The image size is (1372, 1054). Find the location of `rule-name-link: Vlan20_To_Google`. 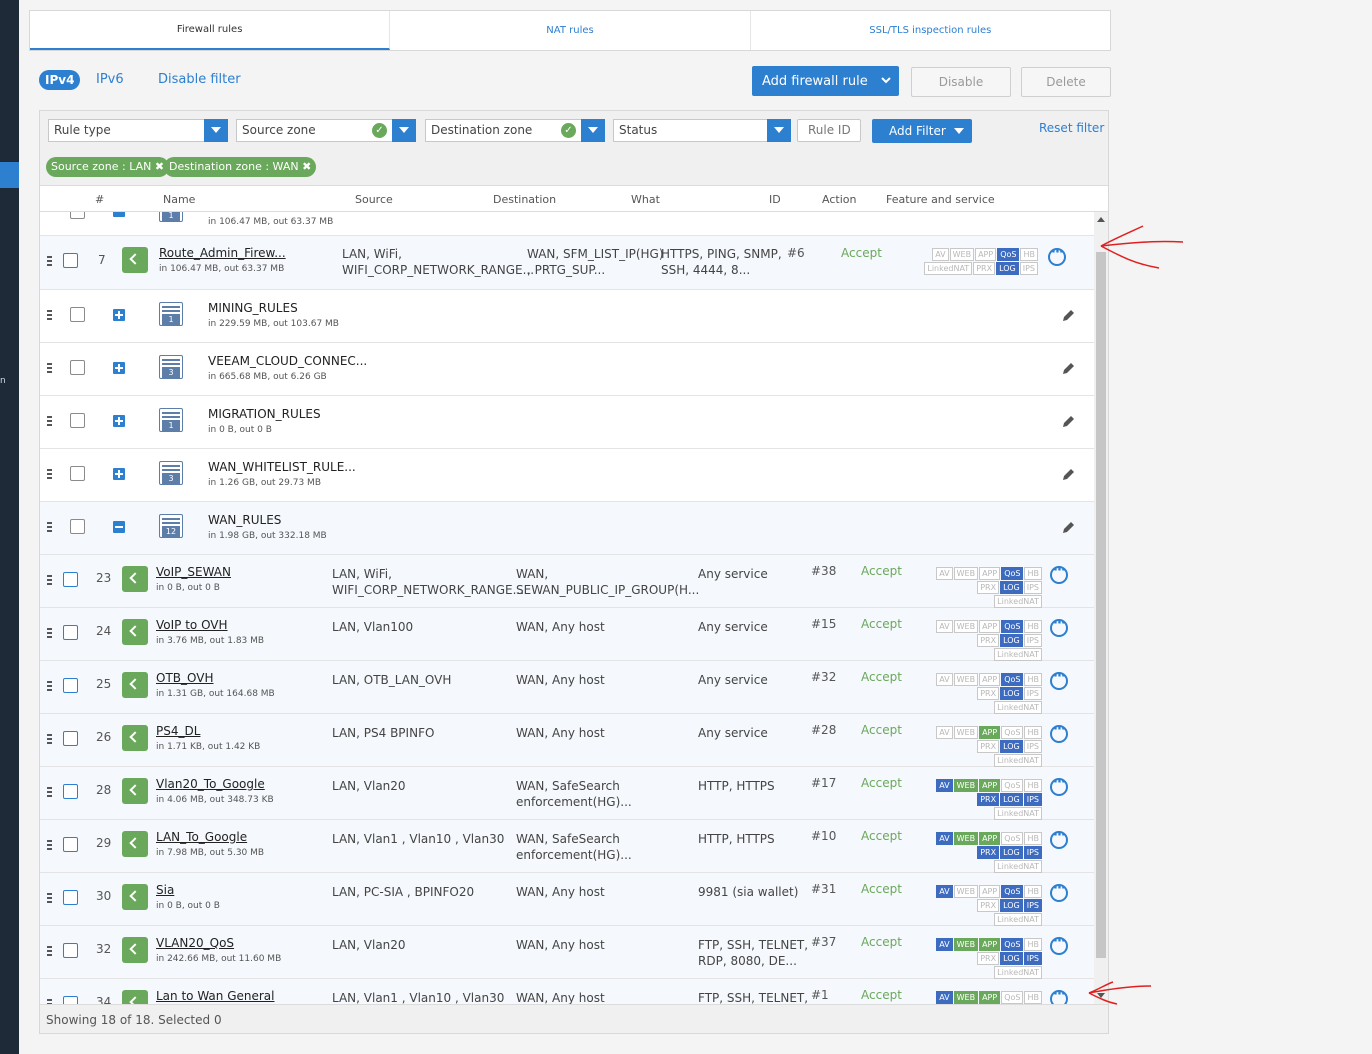

rule-name-link: Vlan20_To_Google is located at coordinates (210, 784).